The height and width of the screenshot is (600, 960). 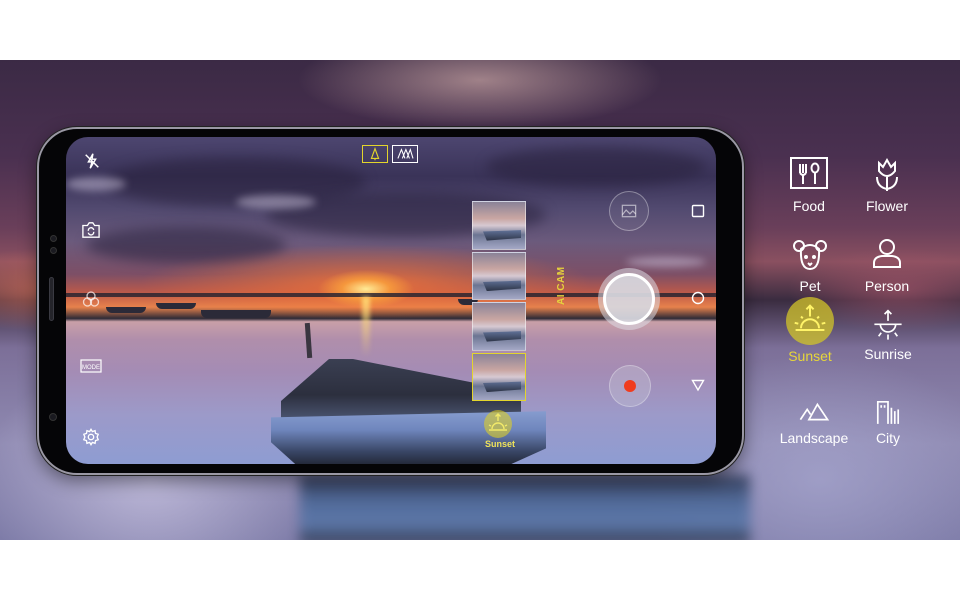 What do you see at coordinates (375, 154) in the screenshot?
I see `standard-lens-button` at bounding box center [375, 154].